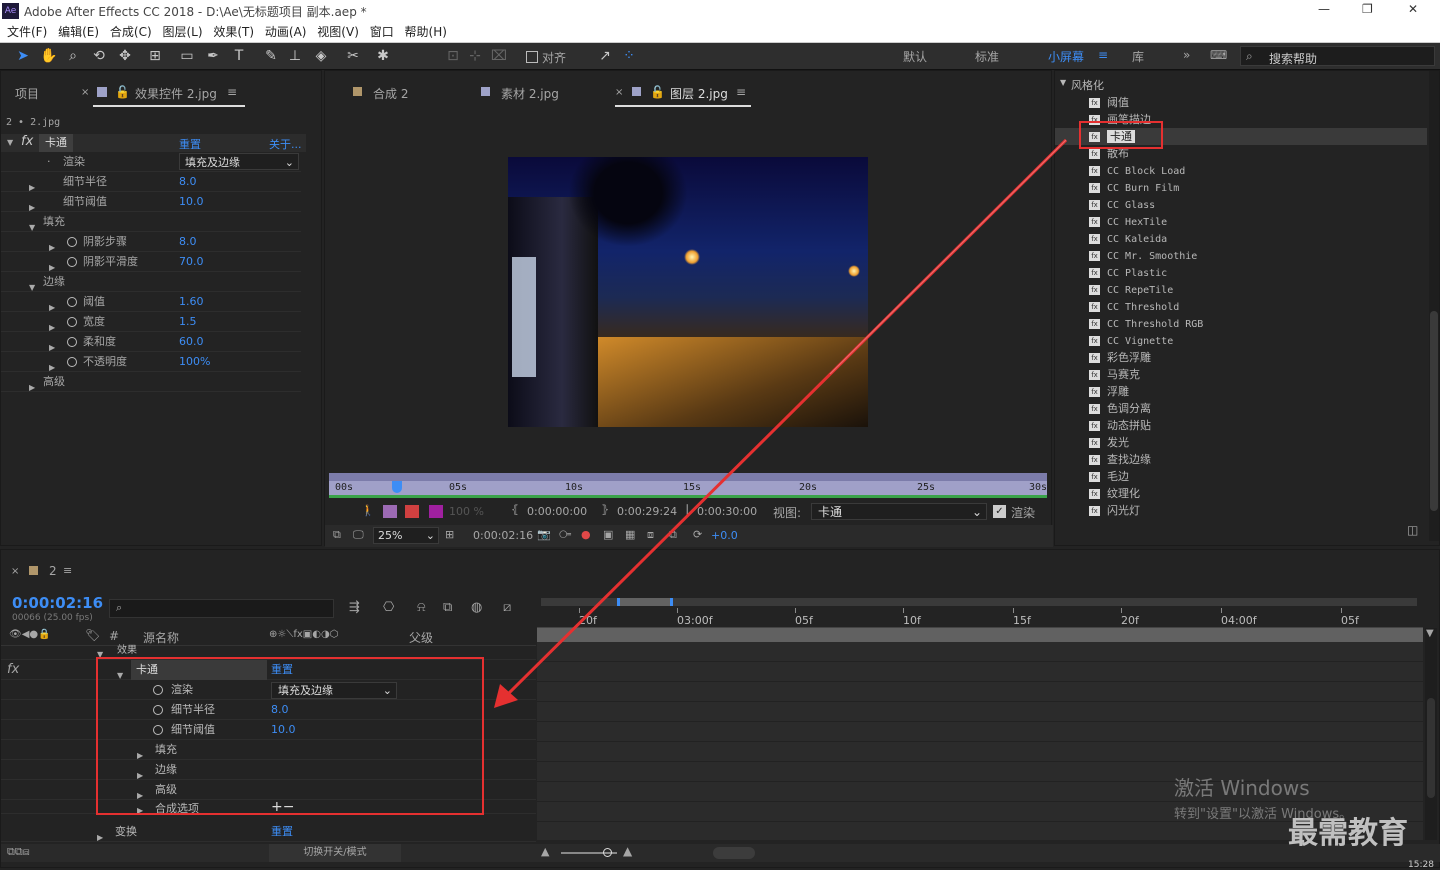  I want to click on watermark-line1: 激活 Windows, so click(1242, 788).